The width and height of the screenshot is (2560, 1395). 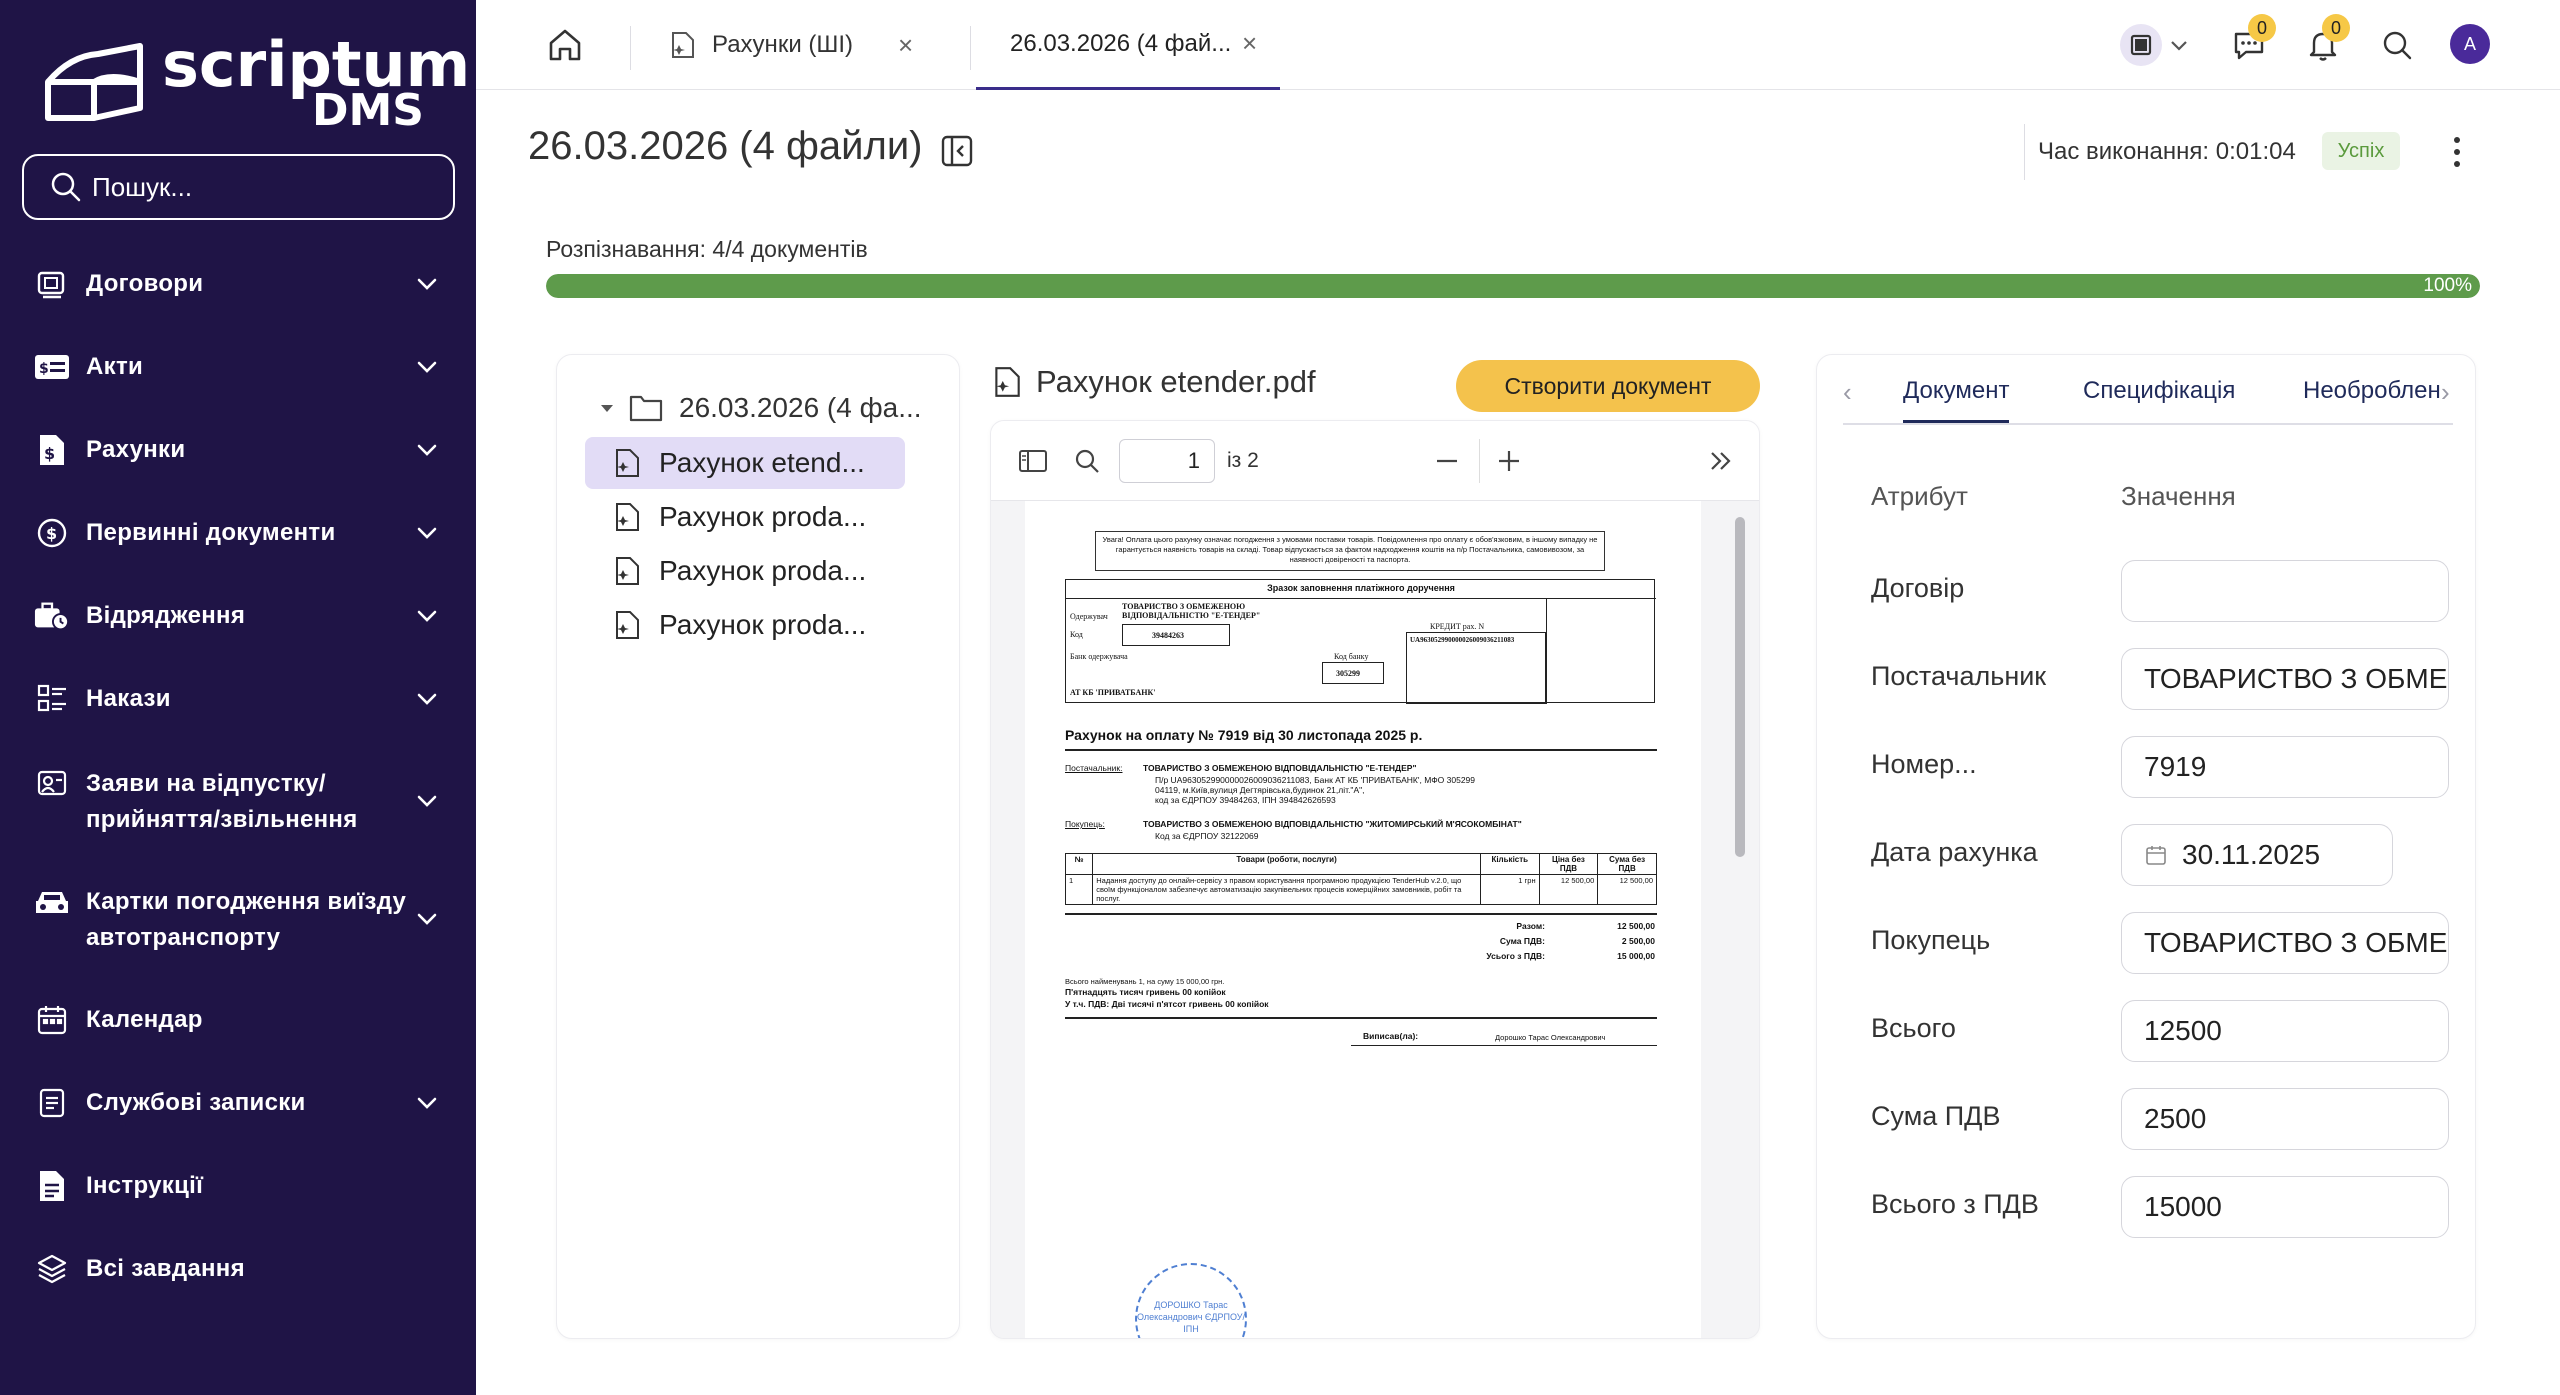 I want to click on title-rule, so click(x=1361, y=750).